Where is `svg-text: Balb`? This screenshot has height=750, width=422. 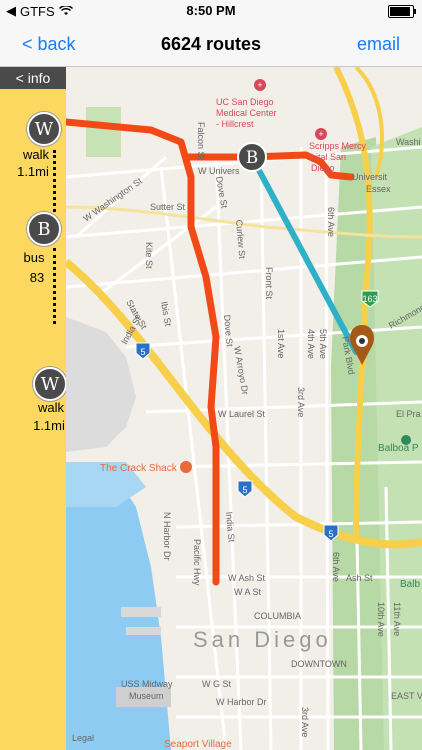 svg-text: Balb is located at coordinates (410, 584).